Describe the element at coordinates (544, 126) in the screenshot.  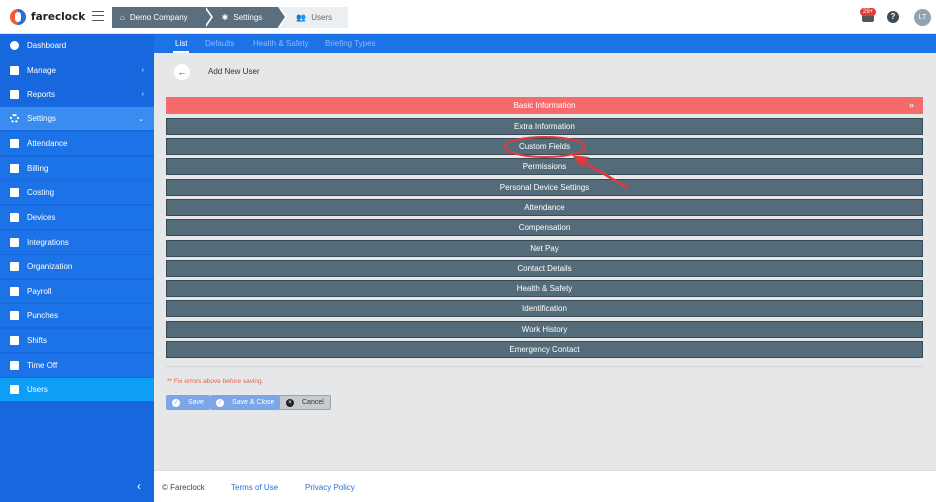
I see `section-extra-information: Extra Information` at that location.